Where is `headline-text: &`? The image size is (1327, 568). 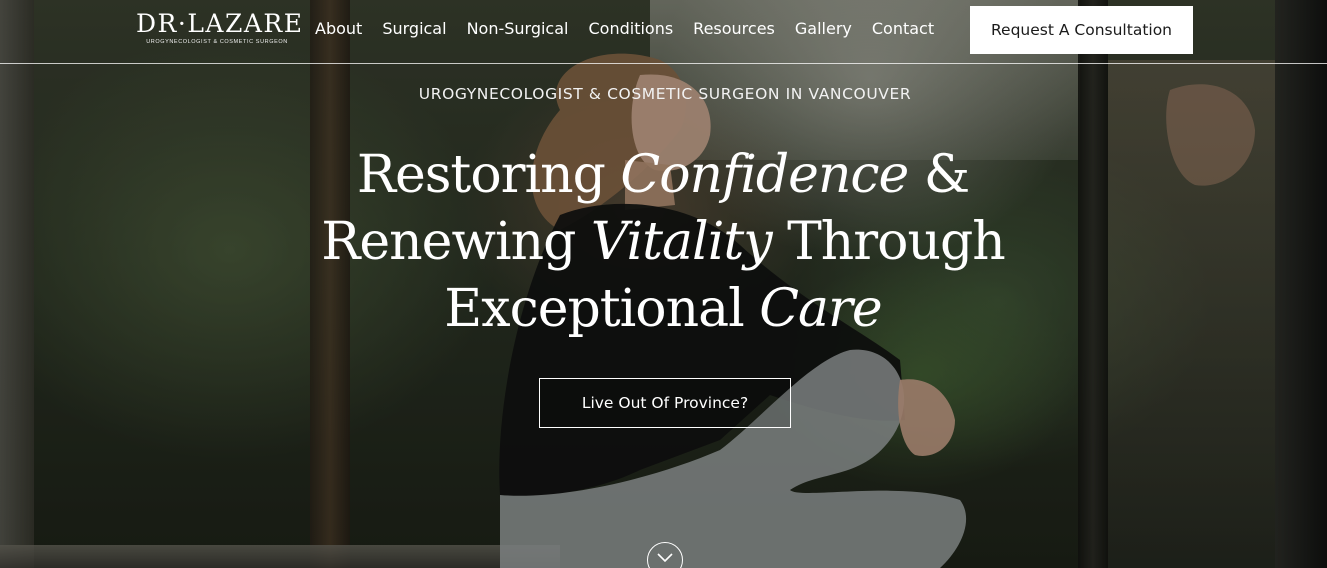
headline-text: & is located at coordinates (939, 175).